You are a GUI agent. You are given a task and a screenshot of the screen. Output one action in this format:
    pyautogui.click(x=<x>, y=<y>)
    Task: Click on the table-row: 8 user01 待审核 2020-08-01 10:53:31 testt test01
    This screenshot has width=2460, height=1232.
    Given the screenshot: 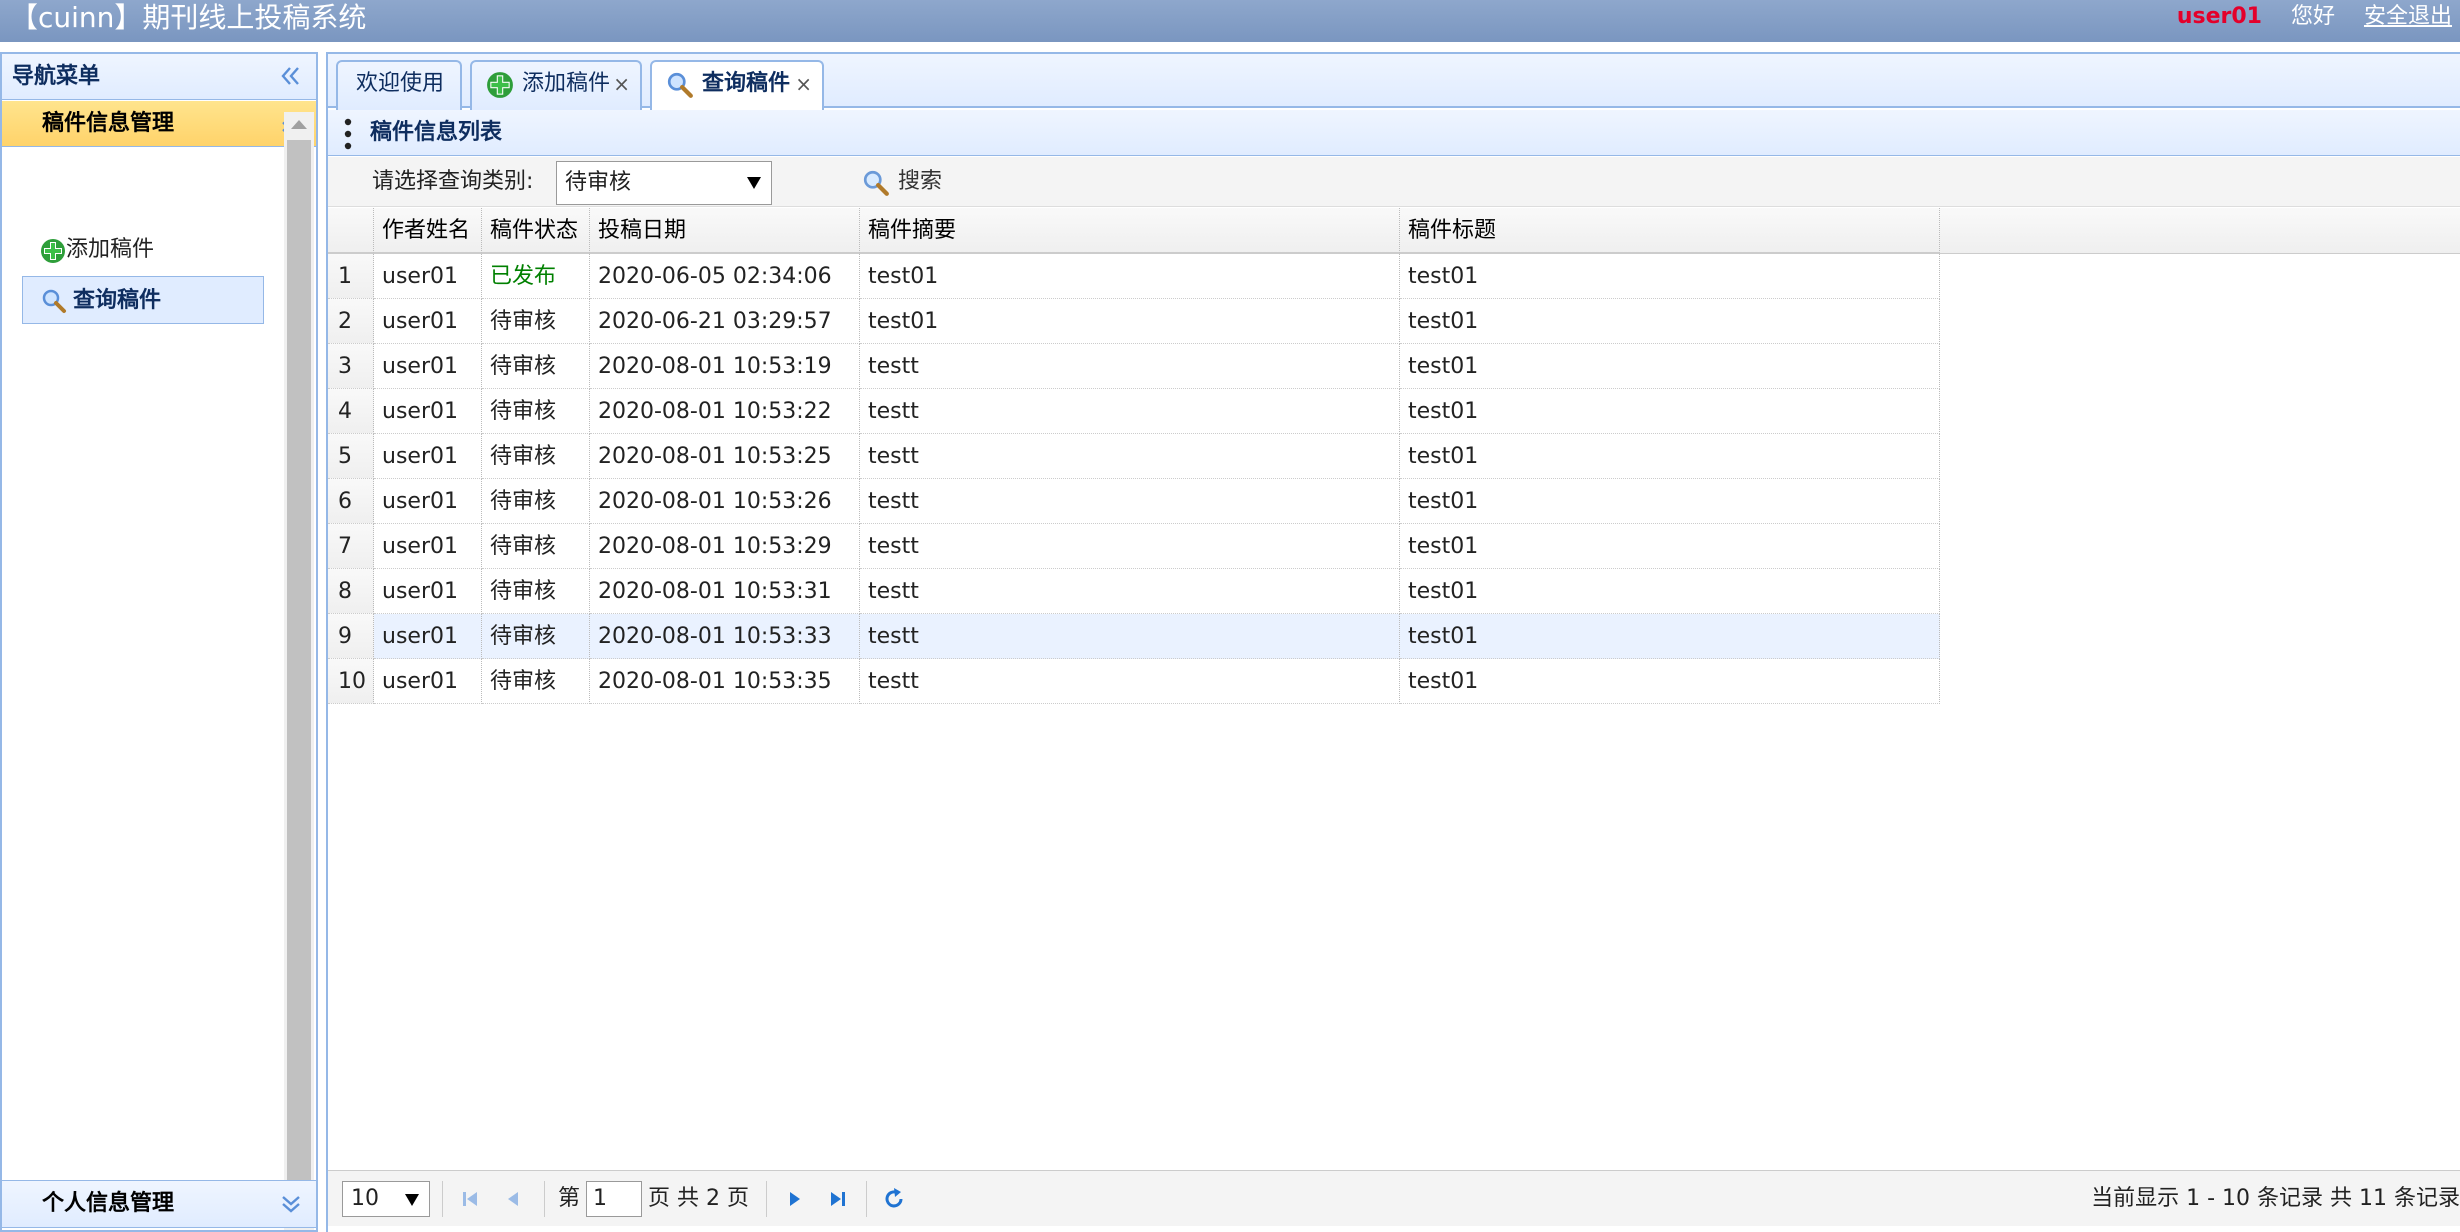 What is the action you would take?
    pyautogui.click(x=1134, y=591)
    